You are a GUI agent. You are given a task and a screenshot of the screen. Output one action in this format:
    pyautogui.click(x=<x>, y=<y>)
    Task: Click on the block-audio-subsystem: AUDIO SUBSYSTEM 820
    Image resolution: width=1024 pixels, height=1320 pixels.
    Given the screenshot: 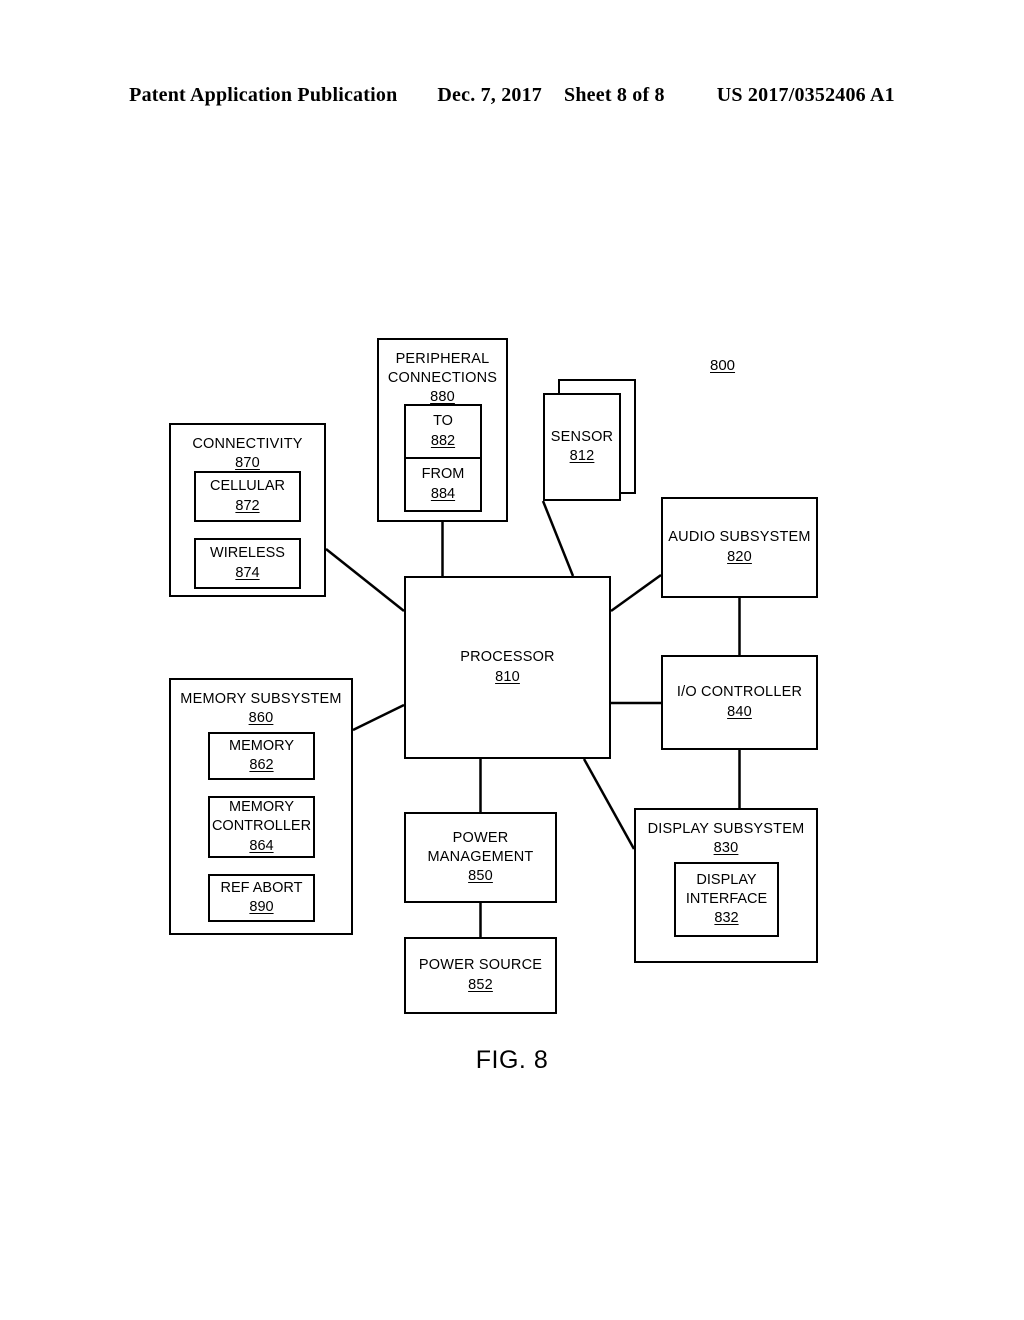 What is the action you would take?
    pyautogui.click(x=739, y=547)
    